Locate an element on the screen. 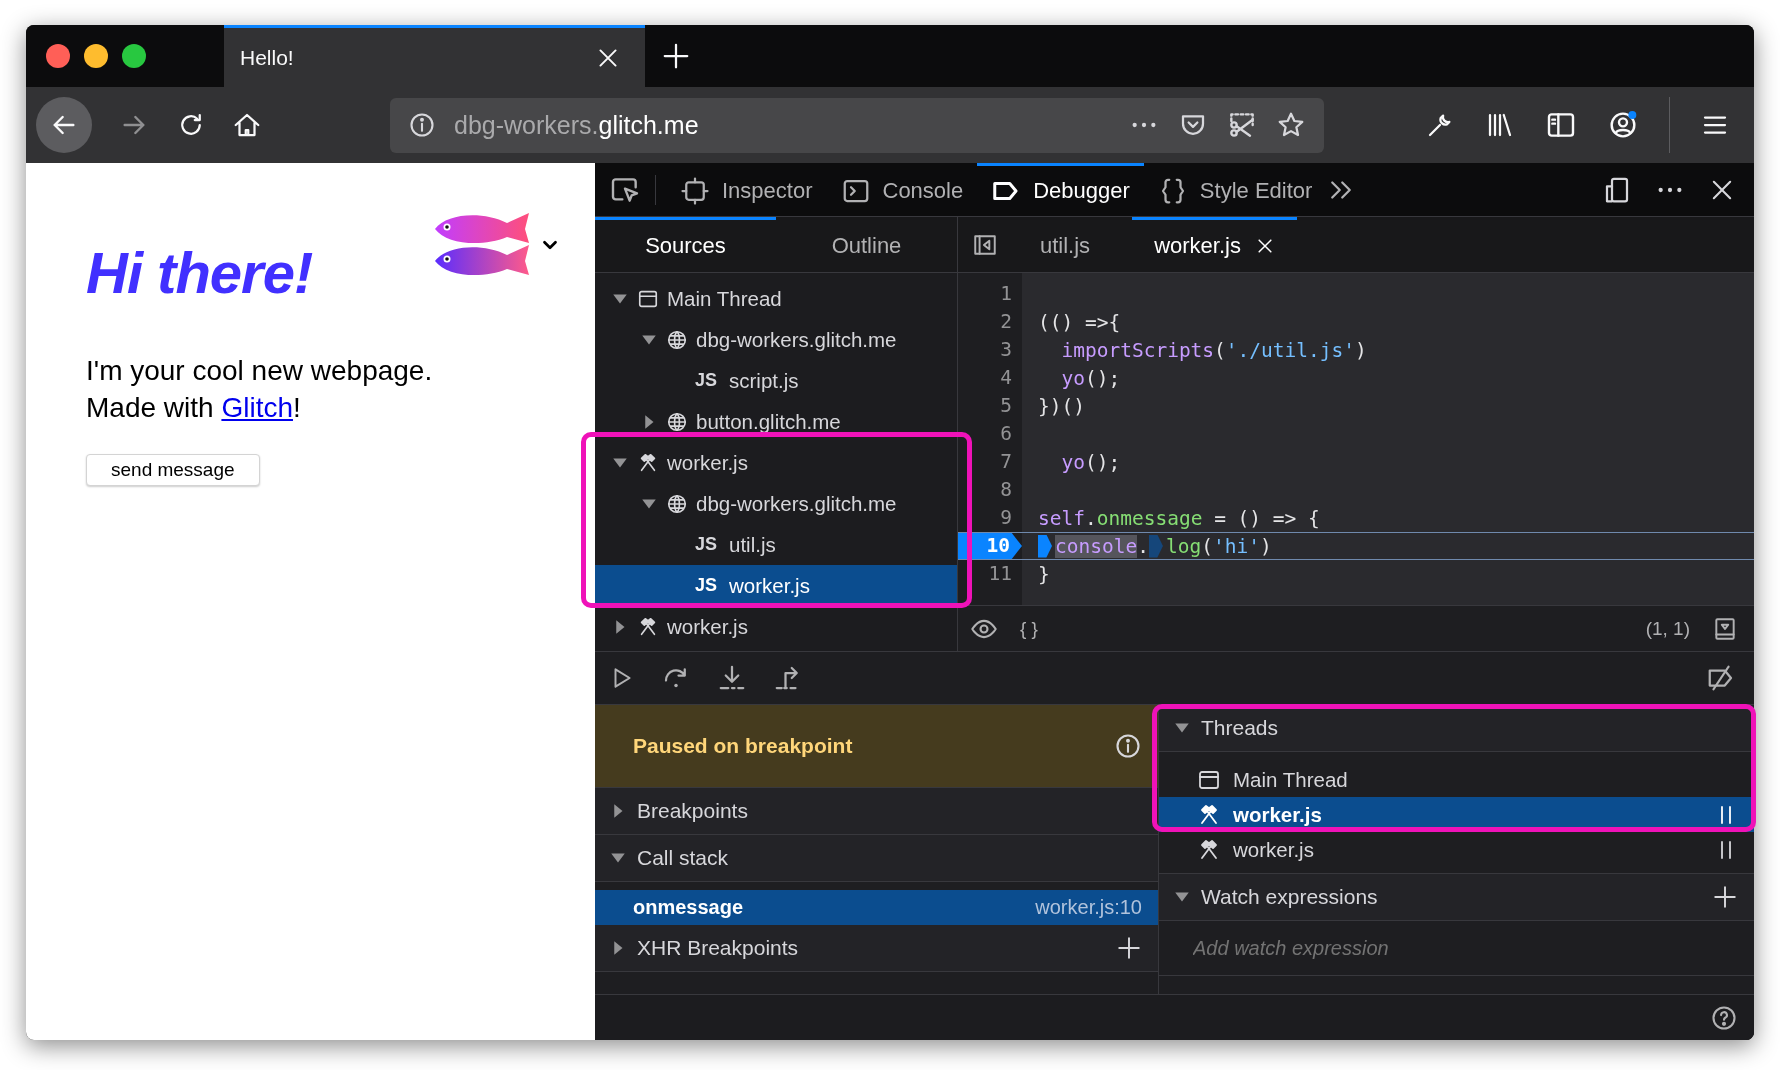  pane-header: Breakpoints is located at coordinates (876, 811).